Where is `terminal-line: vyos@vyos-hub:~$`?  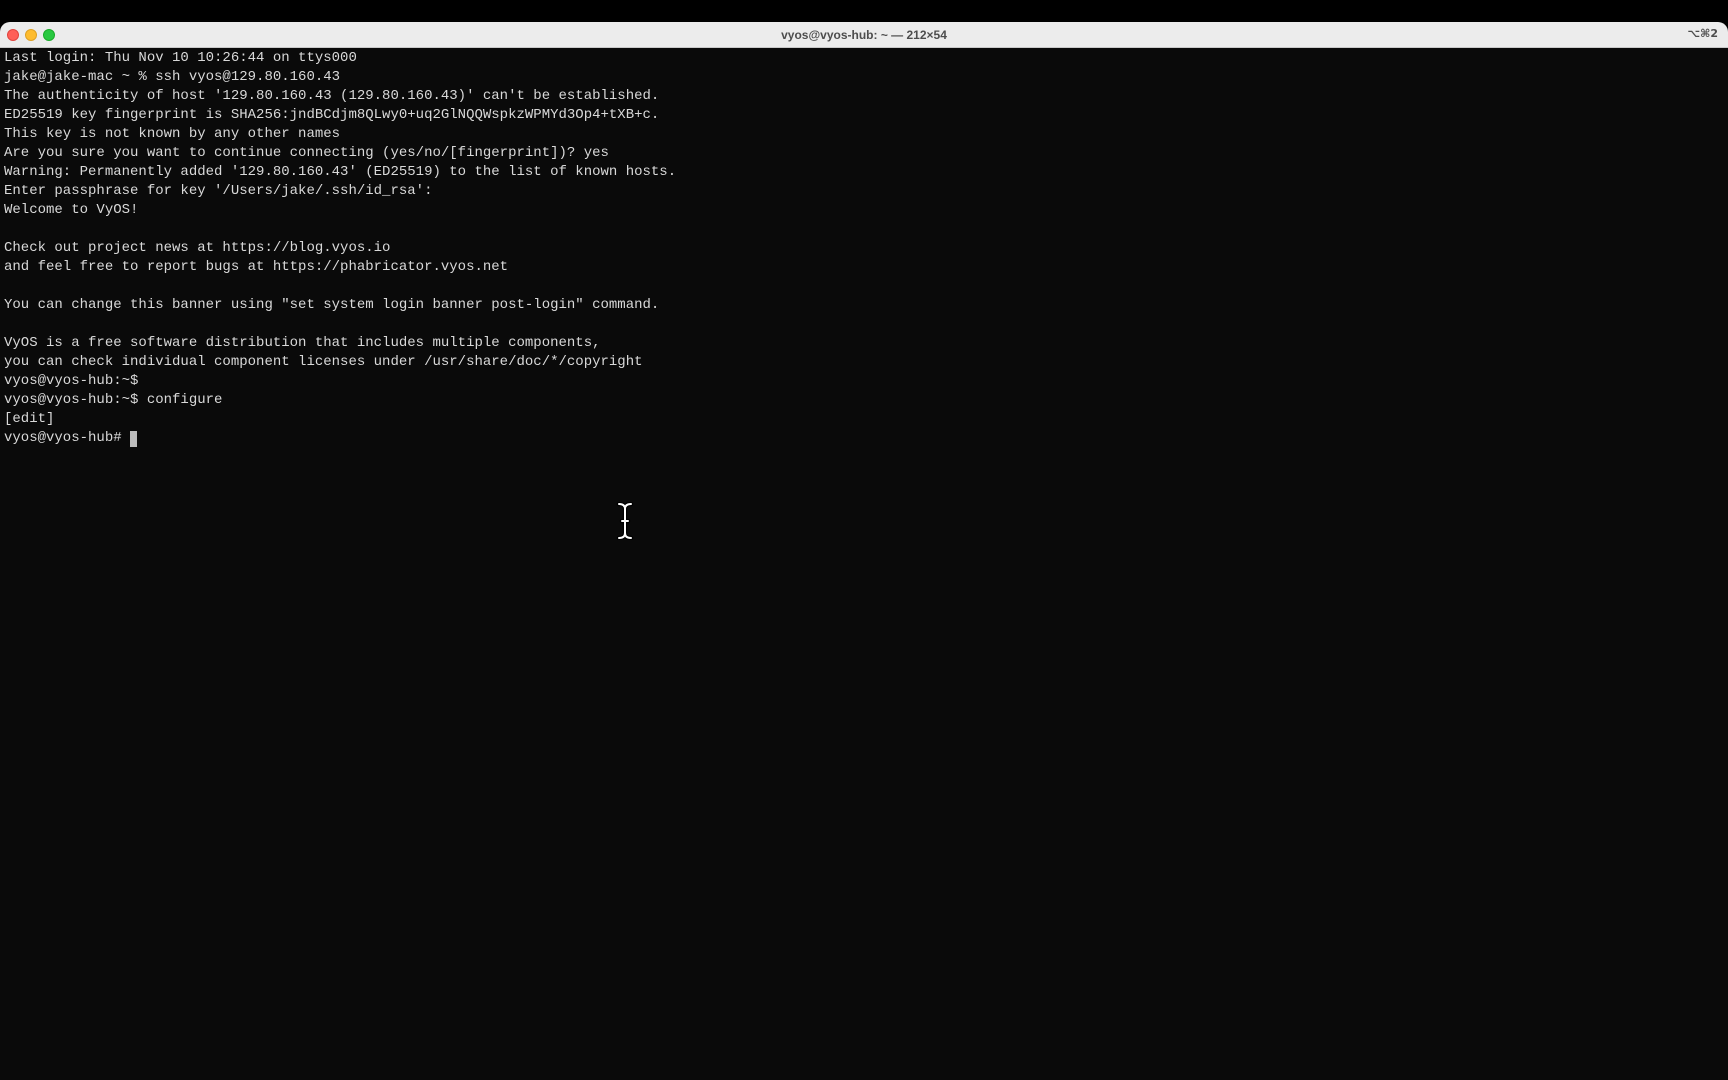
terminal-line: vyos@vyos-hub:~$ is located at coordinates (71, 381).